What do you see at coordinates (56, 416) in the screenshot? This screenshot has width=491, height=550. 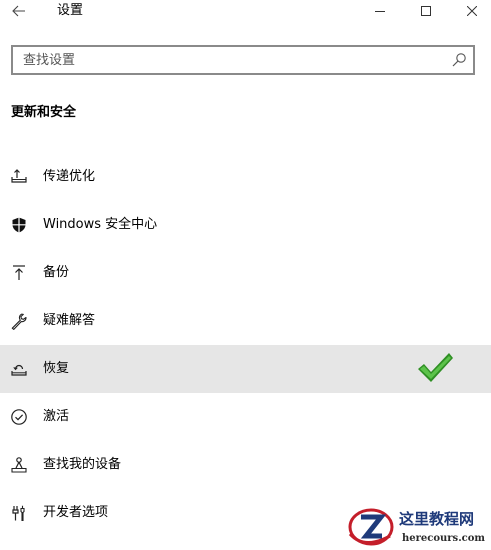 I see `nav-label: 激活` at bounding box center [56, 416].